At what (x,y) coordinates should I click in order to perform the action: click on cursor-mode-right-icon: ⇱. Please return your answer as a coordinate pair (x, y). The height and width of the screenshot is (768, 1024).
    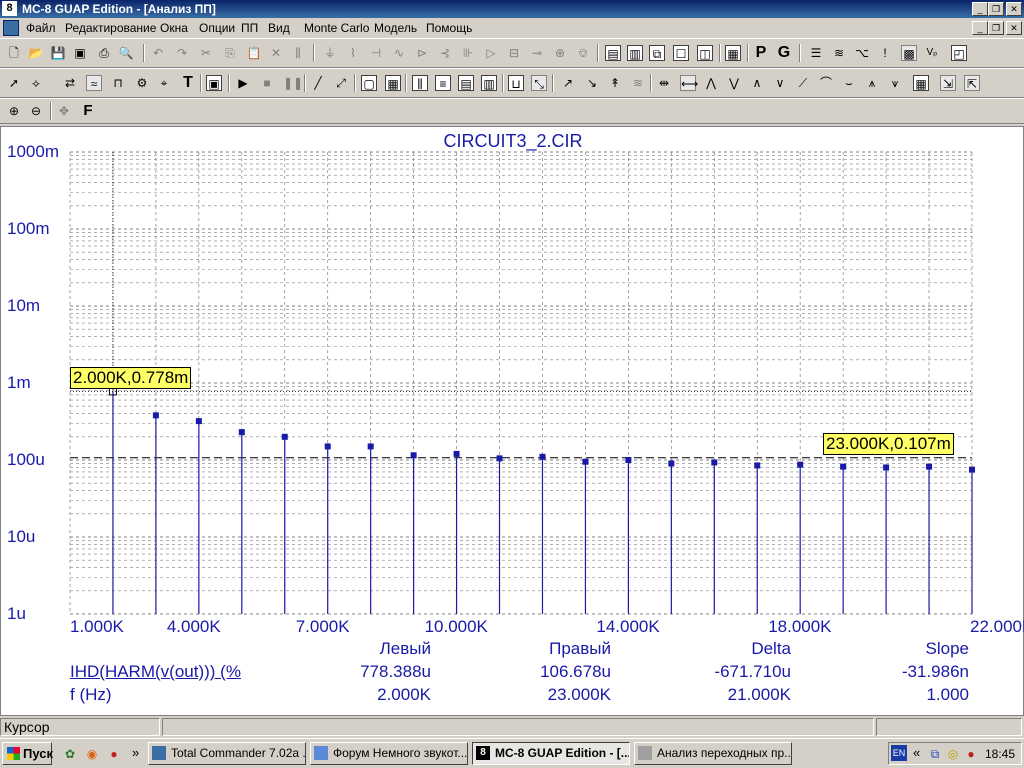
    Looking at the image, I should click on (972, 83).